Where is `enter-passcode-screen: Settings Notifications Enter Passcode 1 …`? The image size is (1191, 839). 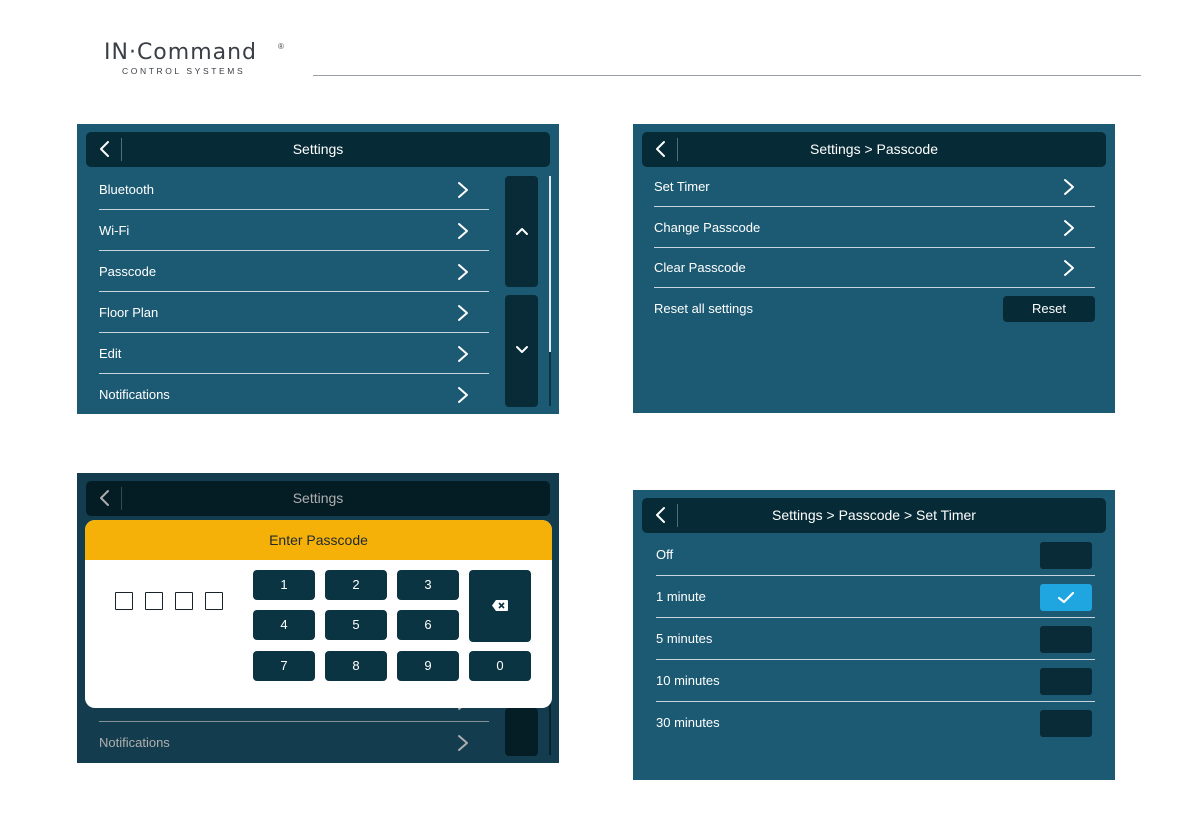 enter-passcode-screen: Settings Notifications Enter Passcode 1 … is located at coordinates (318, 618).